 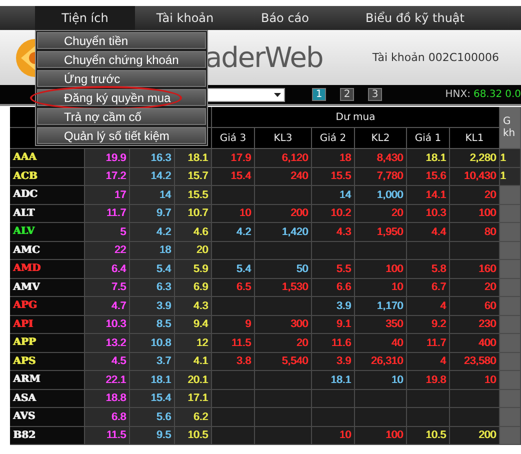 What do you see at coordinates (428, 380) in the screenshot?
I see `table-cell: 19.8` at bounding box center [428, 380].